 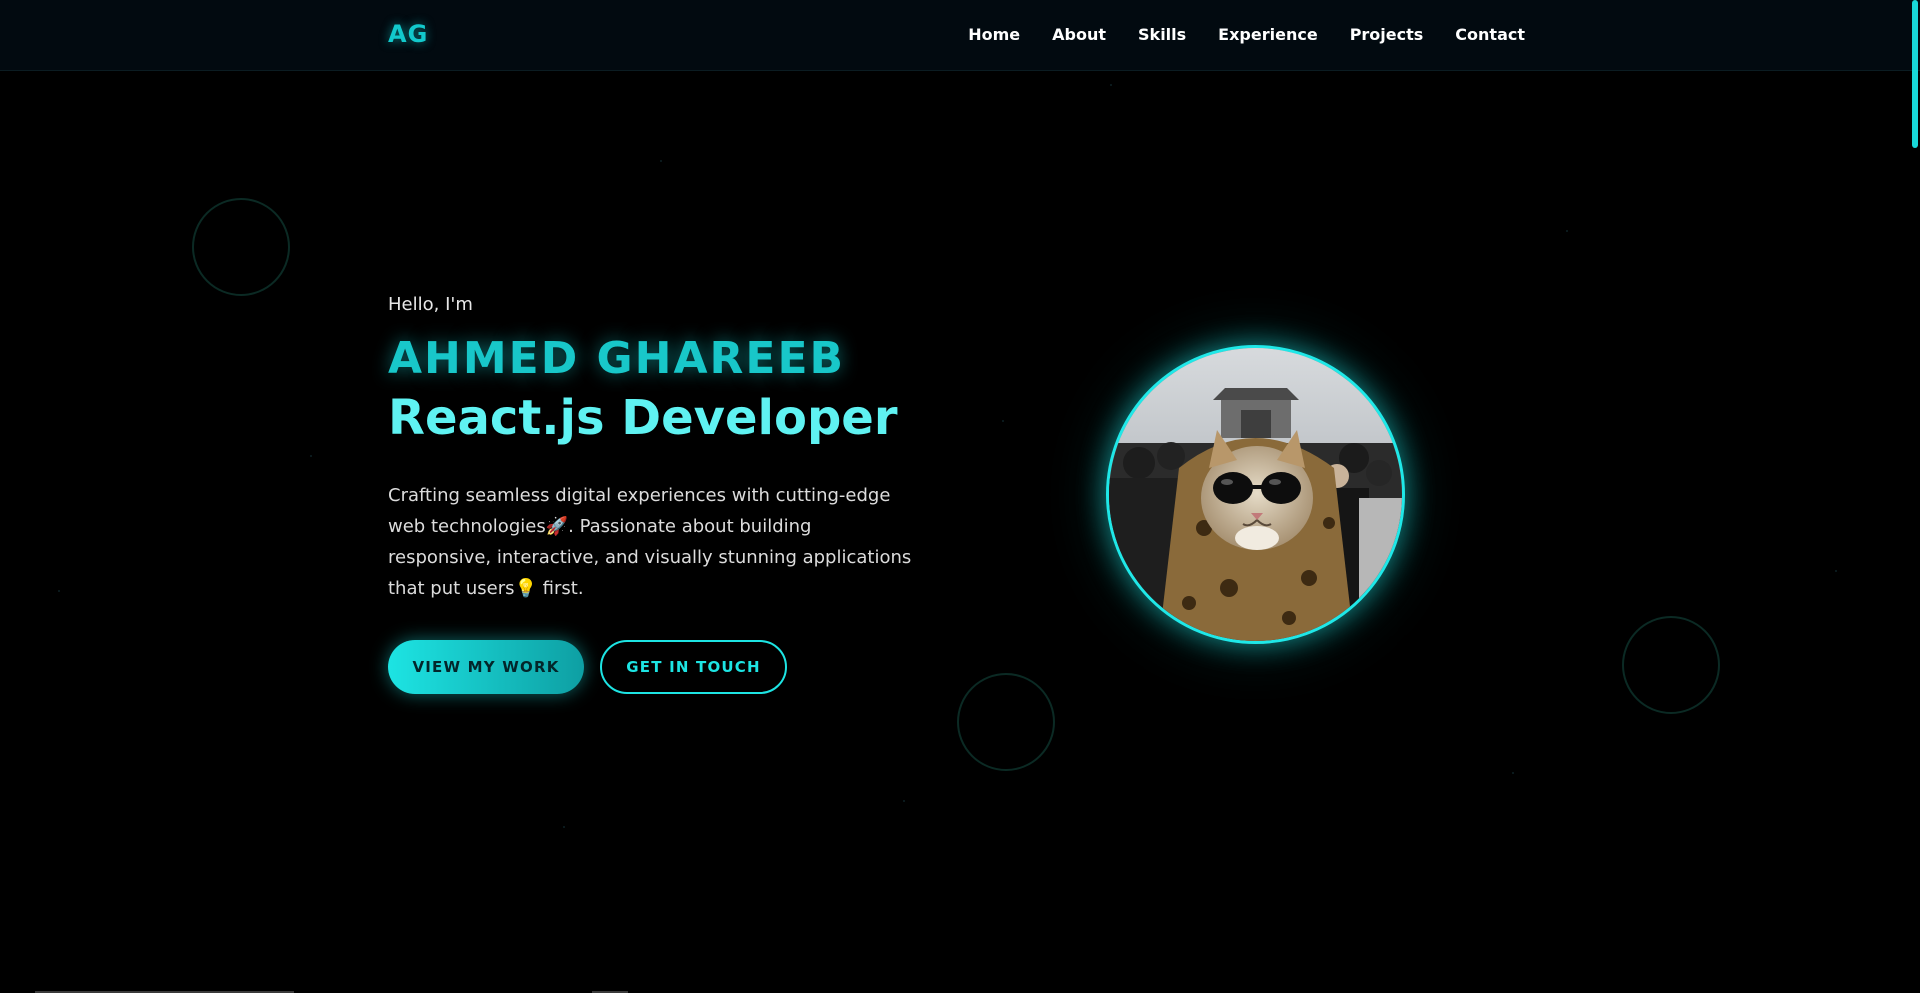 I want to click on hero-buttons: VIEW MY WORK GET IN TOUCH, so click(x=668, y=667).